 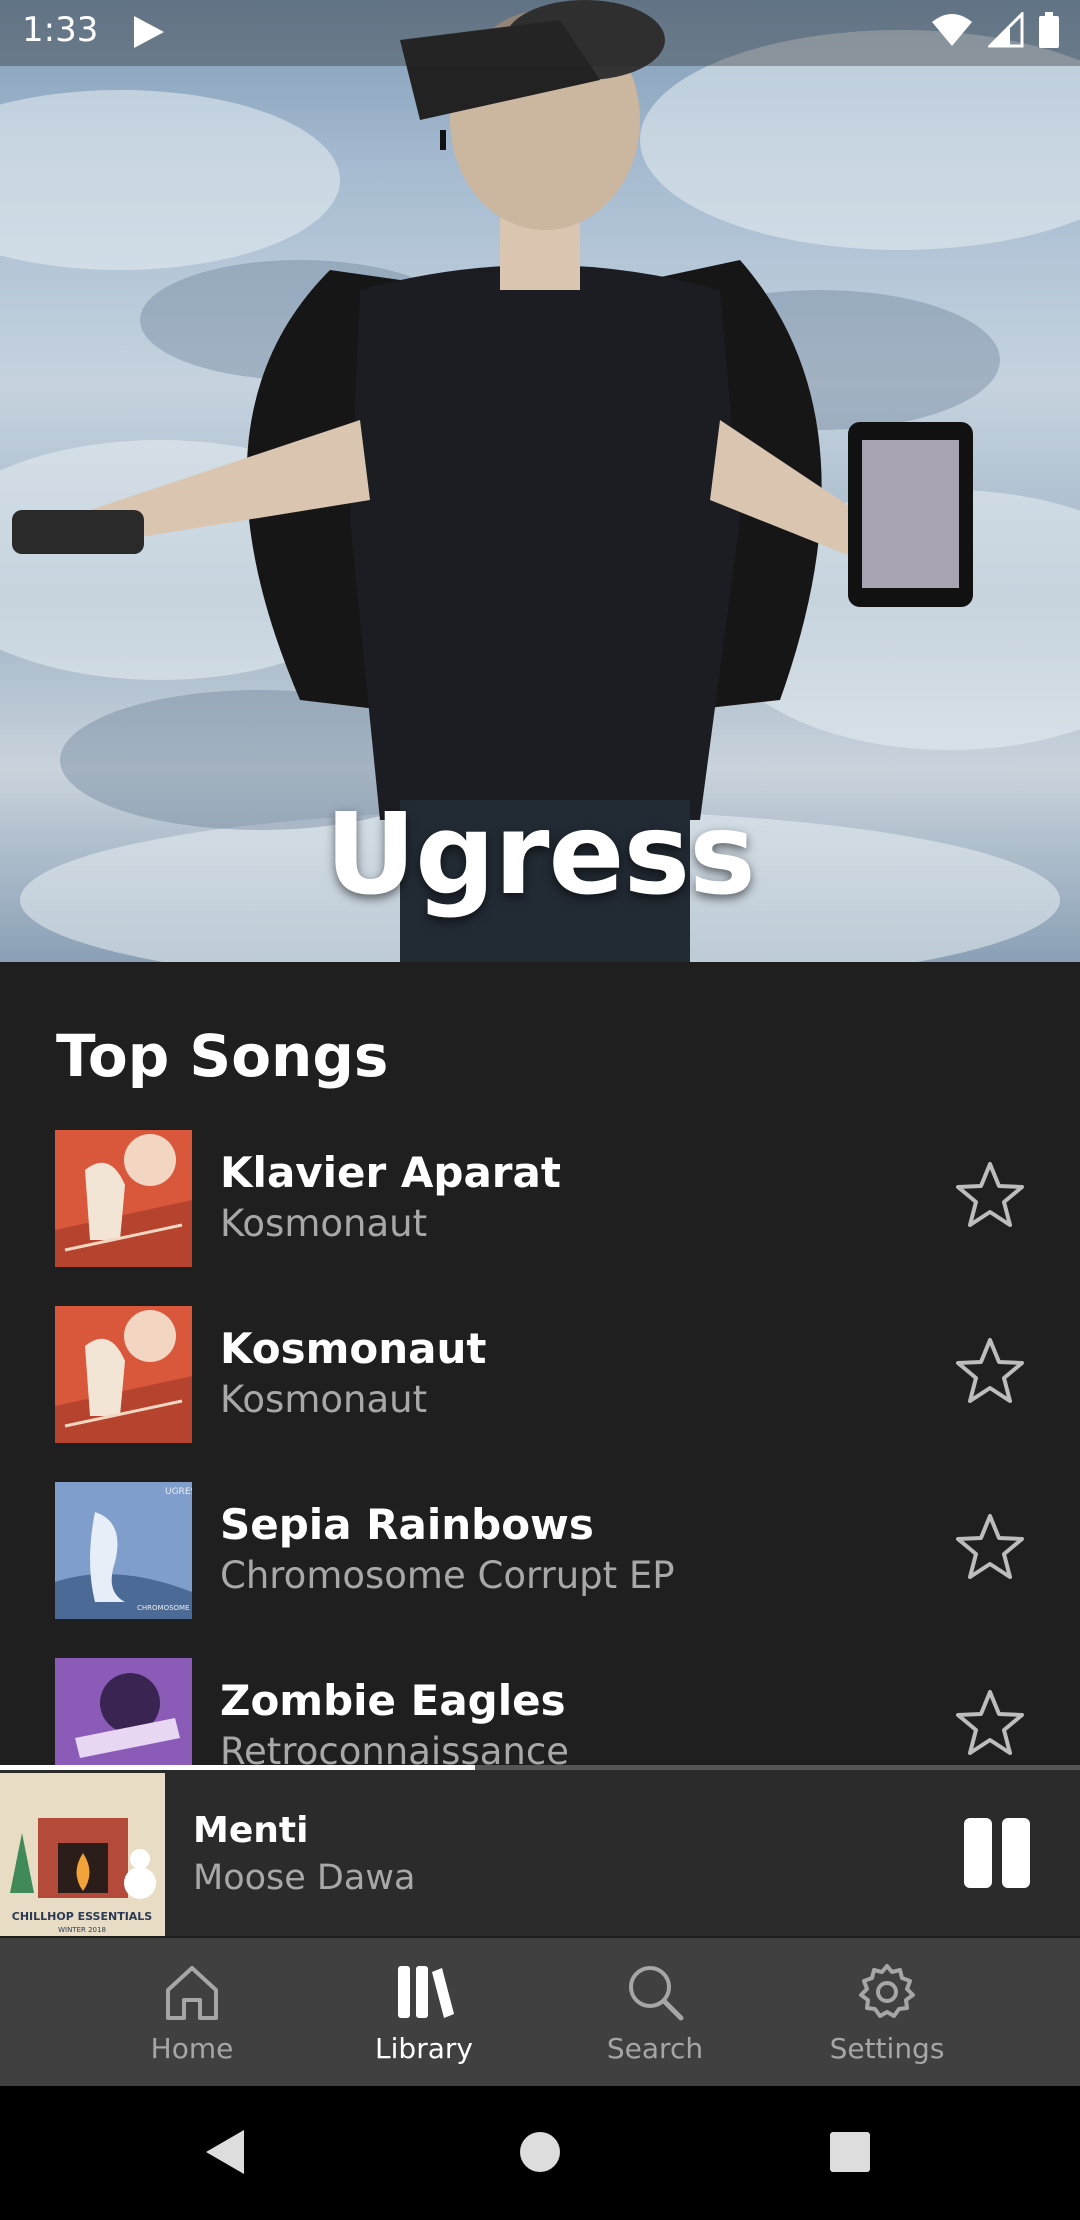 What do you see at coordinates (540, 1200) in the screenshot?
I see `song-row: Klavier Aparat Kosmonaut` at bounding box center [540, 1200].